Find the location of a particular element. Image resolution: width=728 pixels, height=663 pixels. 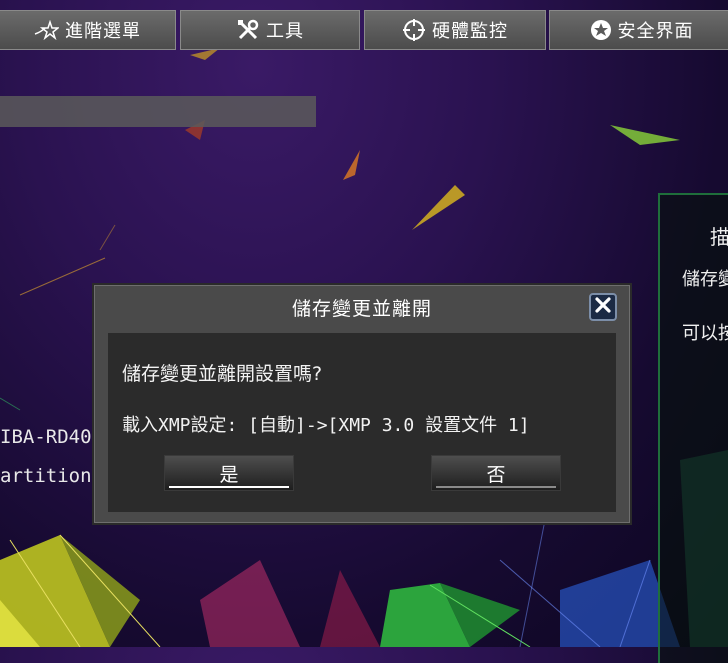

no-button: 否 is located at coordinates (496, 473).